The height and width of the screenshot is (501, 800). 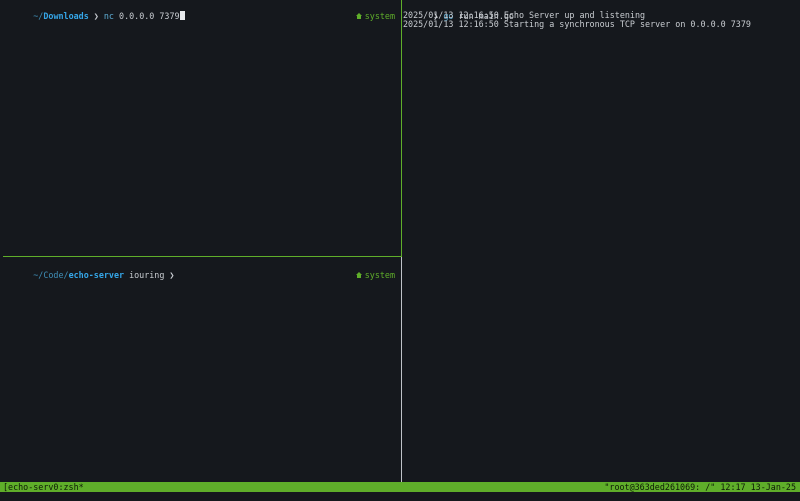 I want to click on prompt-line: ~/Code/echo-server iouring ❯, so click(x=88, y=270).